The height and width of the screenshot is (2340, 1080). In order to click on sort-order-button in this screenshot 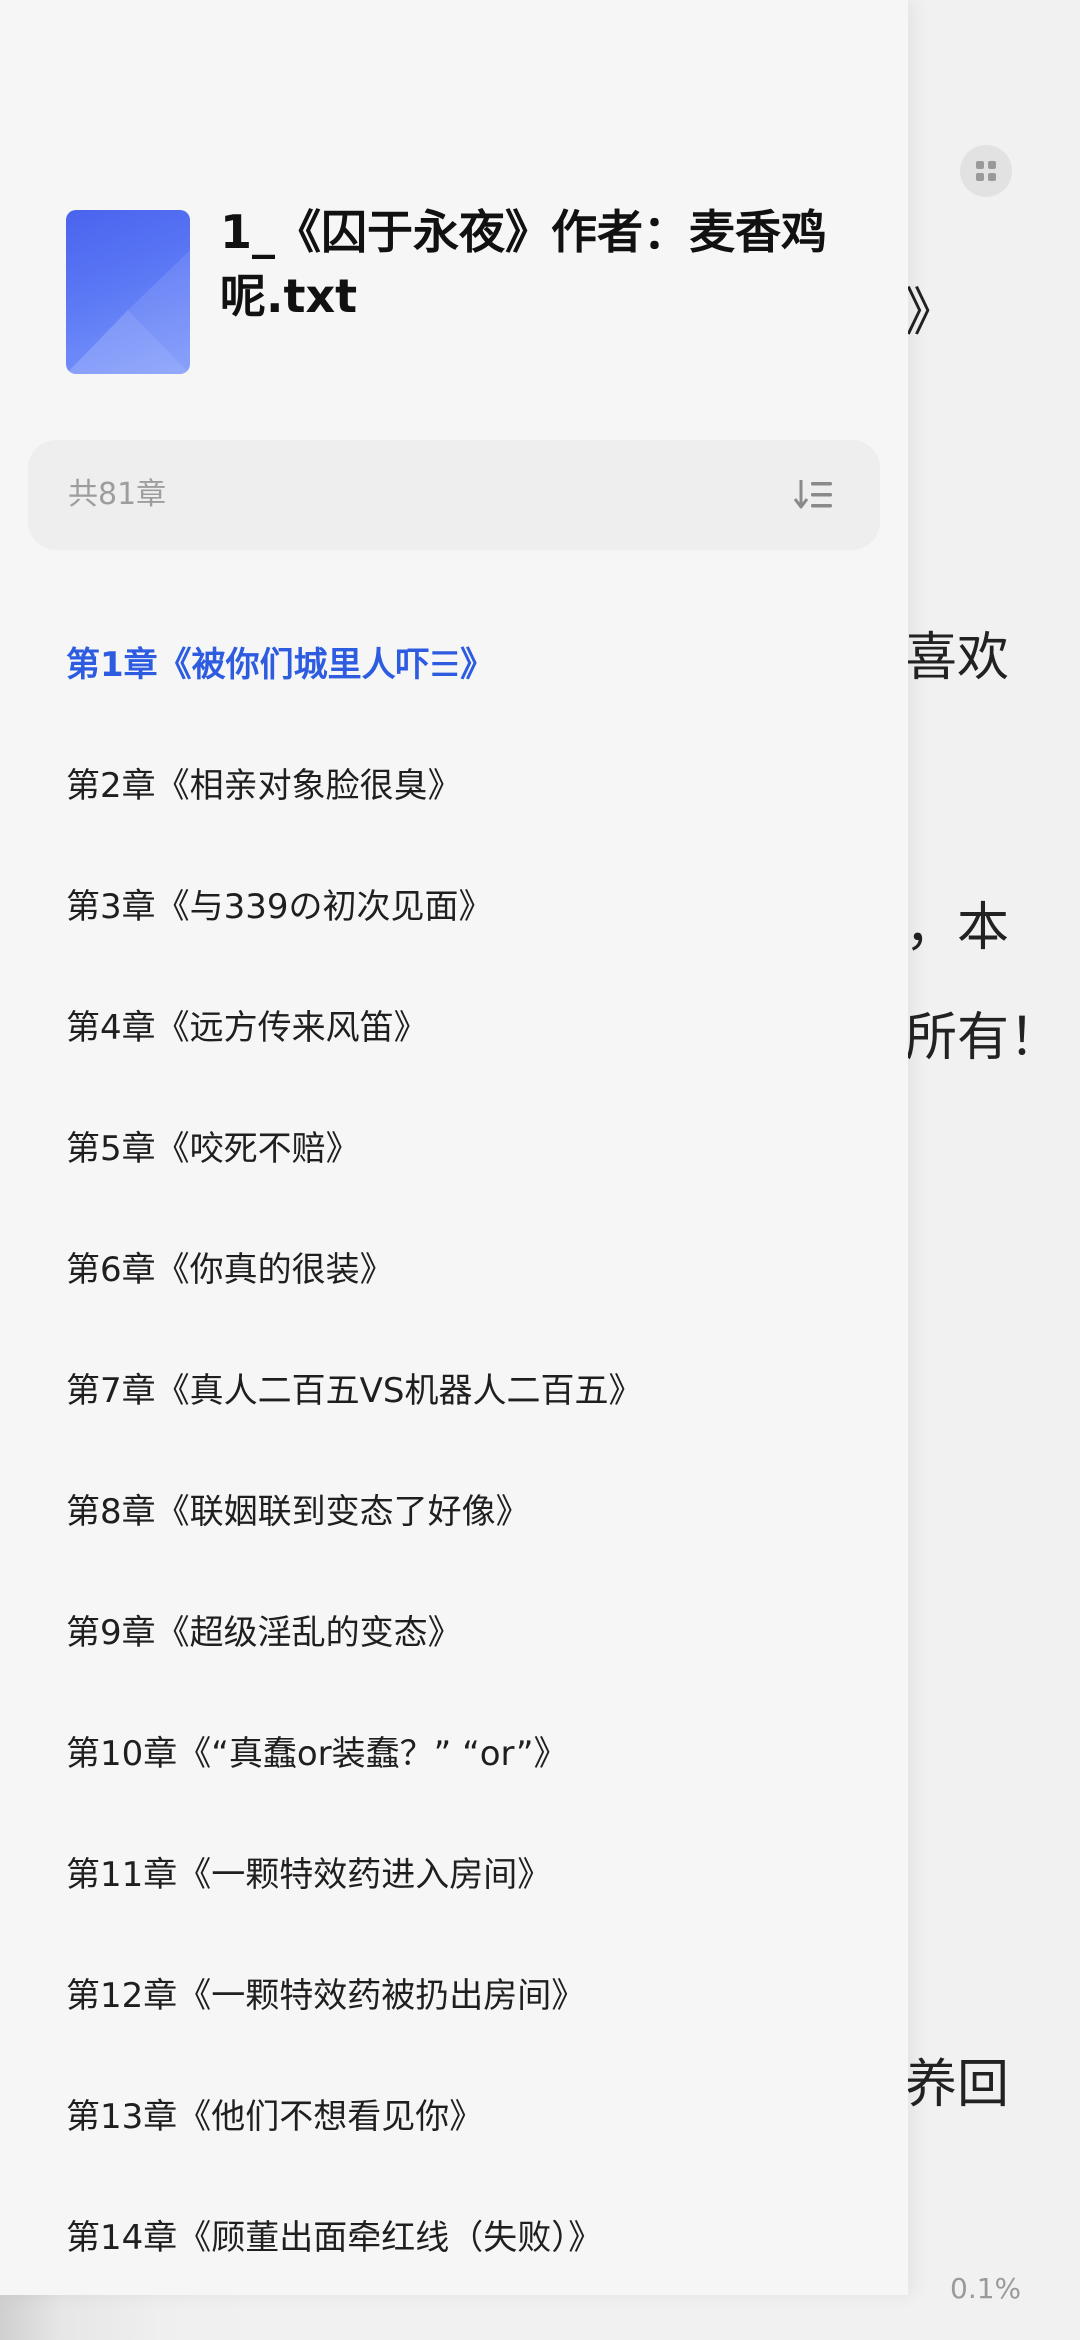, I will do `click(814, 495)`.